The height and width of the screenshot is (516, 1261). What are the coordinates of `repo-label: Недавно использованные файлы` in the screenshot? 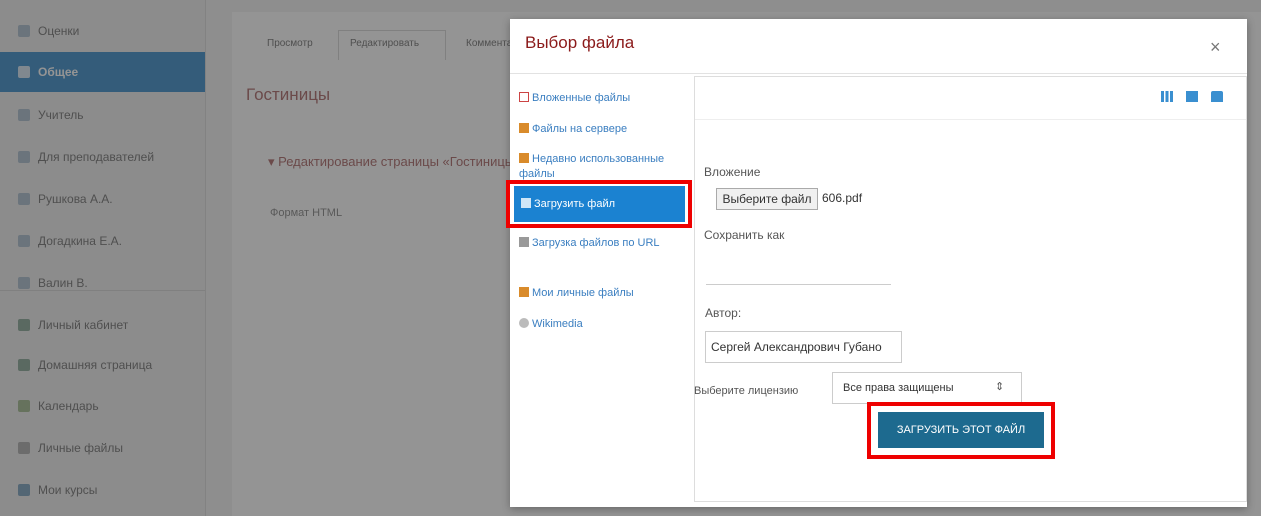 It's located at (592, 166).